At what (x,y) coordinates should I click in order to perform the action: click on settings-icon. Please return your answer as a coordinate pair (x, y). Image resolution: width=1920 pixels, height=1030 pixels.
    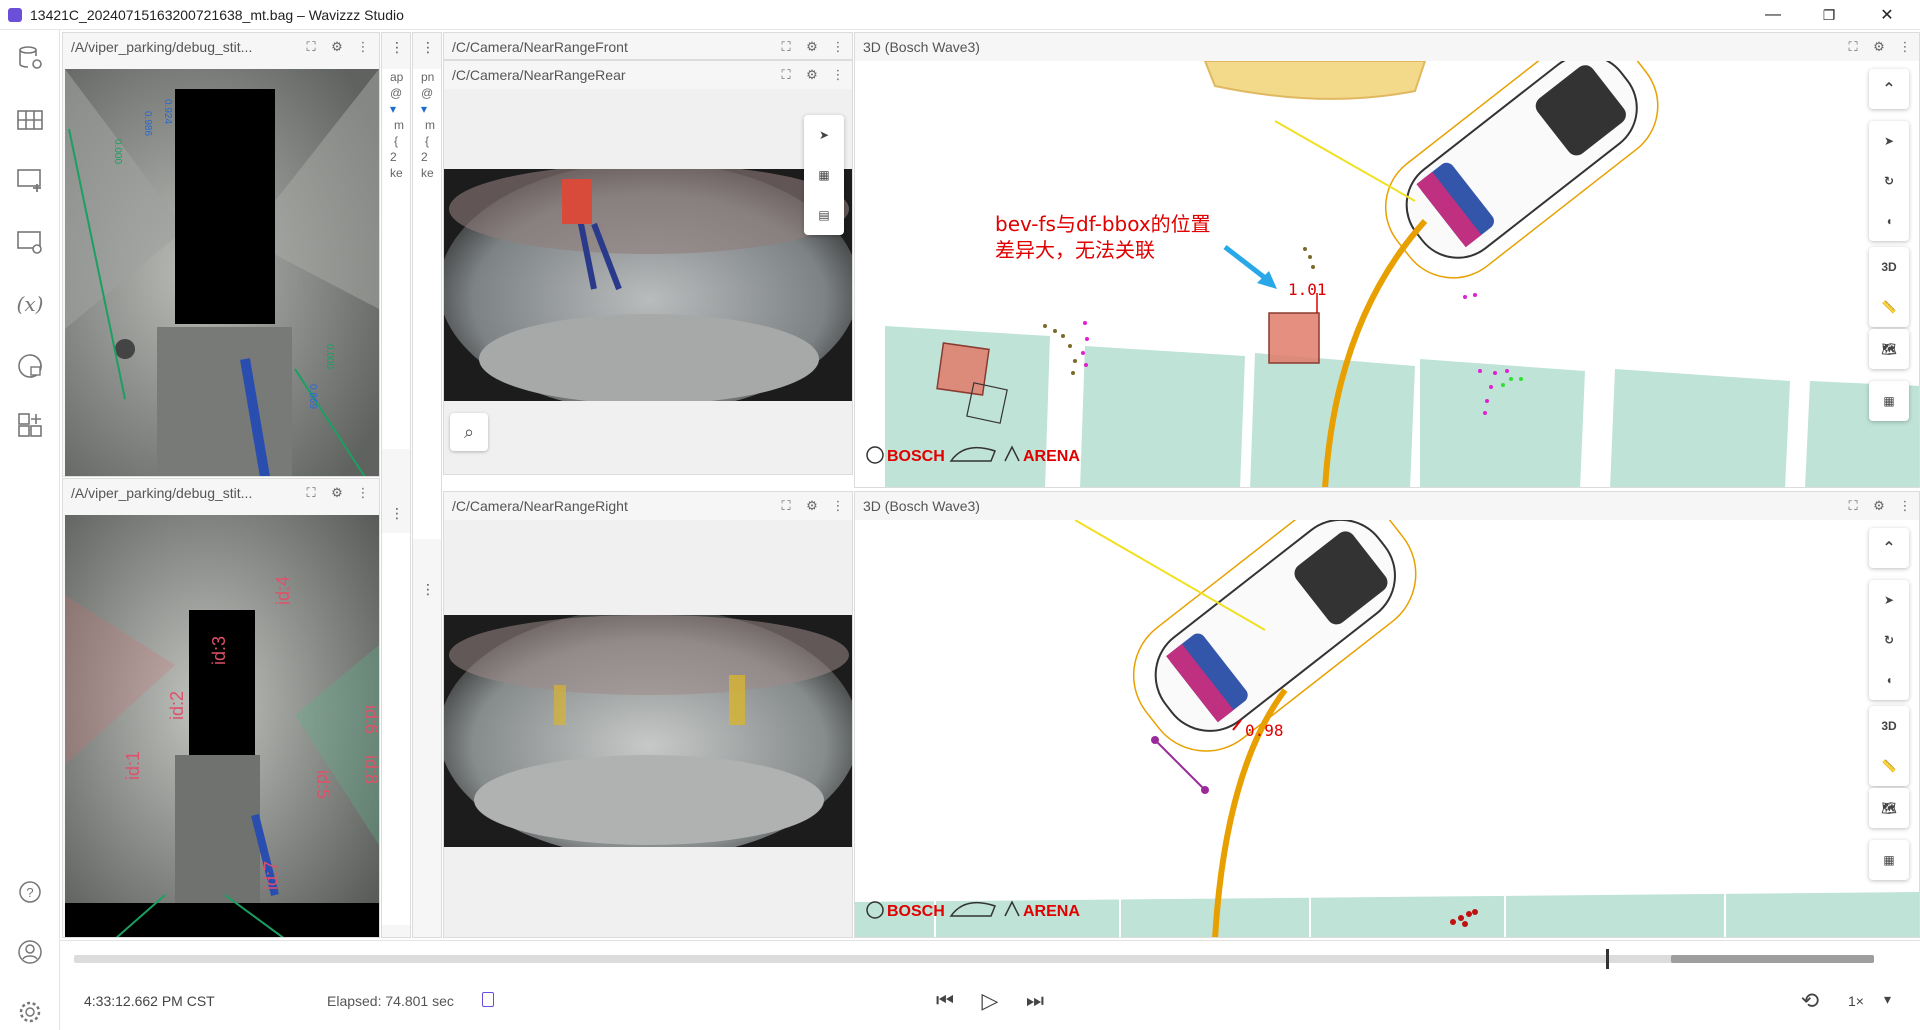
    Looking at the image, I should click on (30, 1012).